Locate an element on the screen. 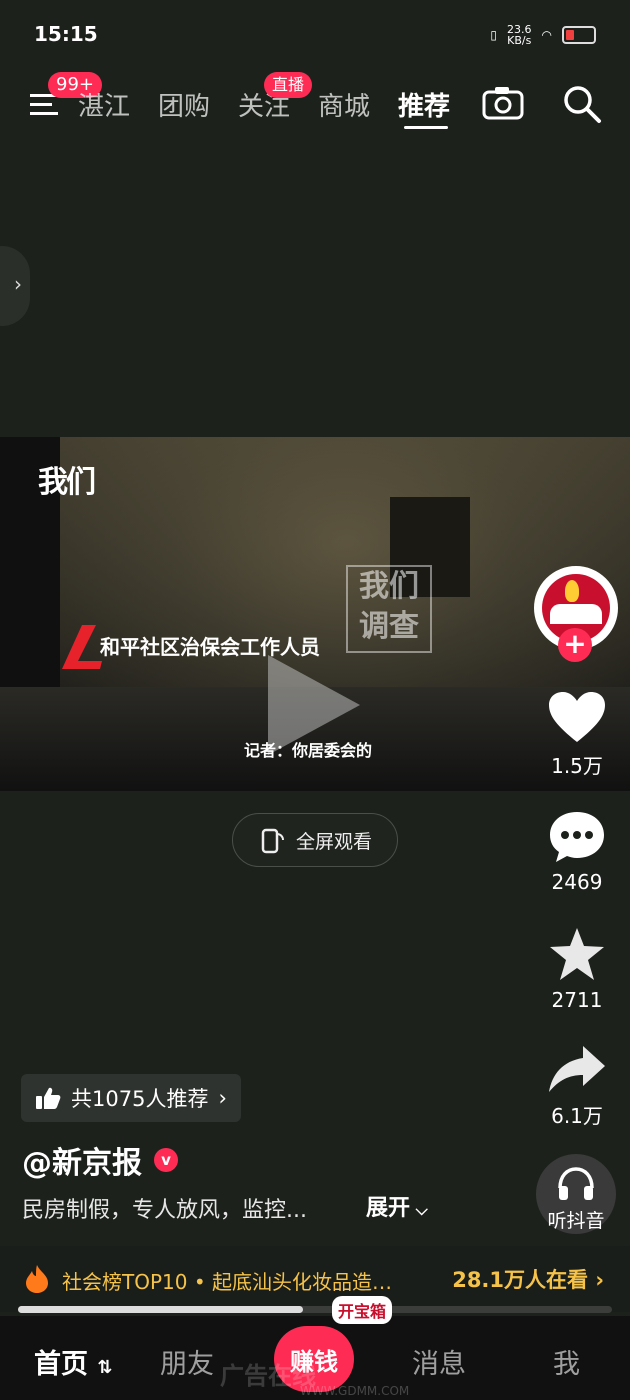  camera-icon is located at coordinates (503, 105).